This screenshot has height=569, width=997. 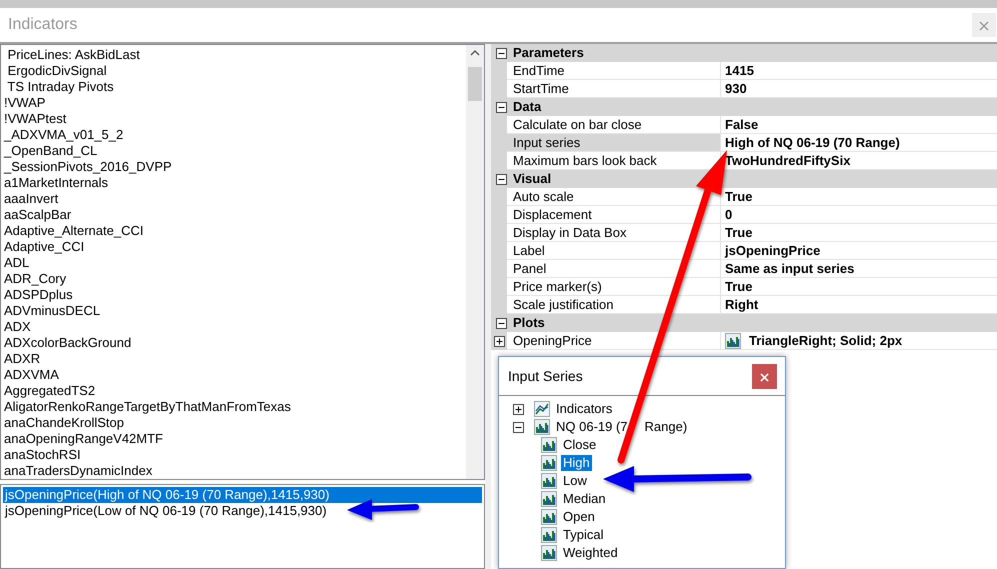 I want to click on tree-item: Typical, so click(x=583, y=535).